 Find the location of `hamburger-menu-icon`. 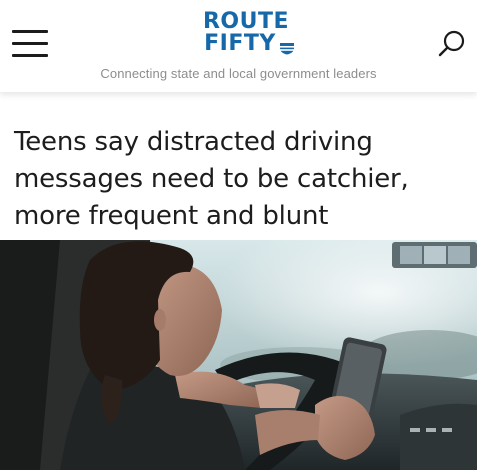

hamburger-menu-icon is located at coordinates (30, 43).